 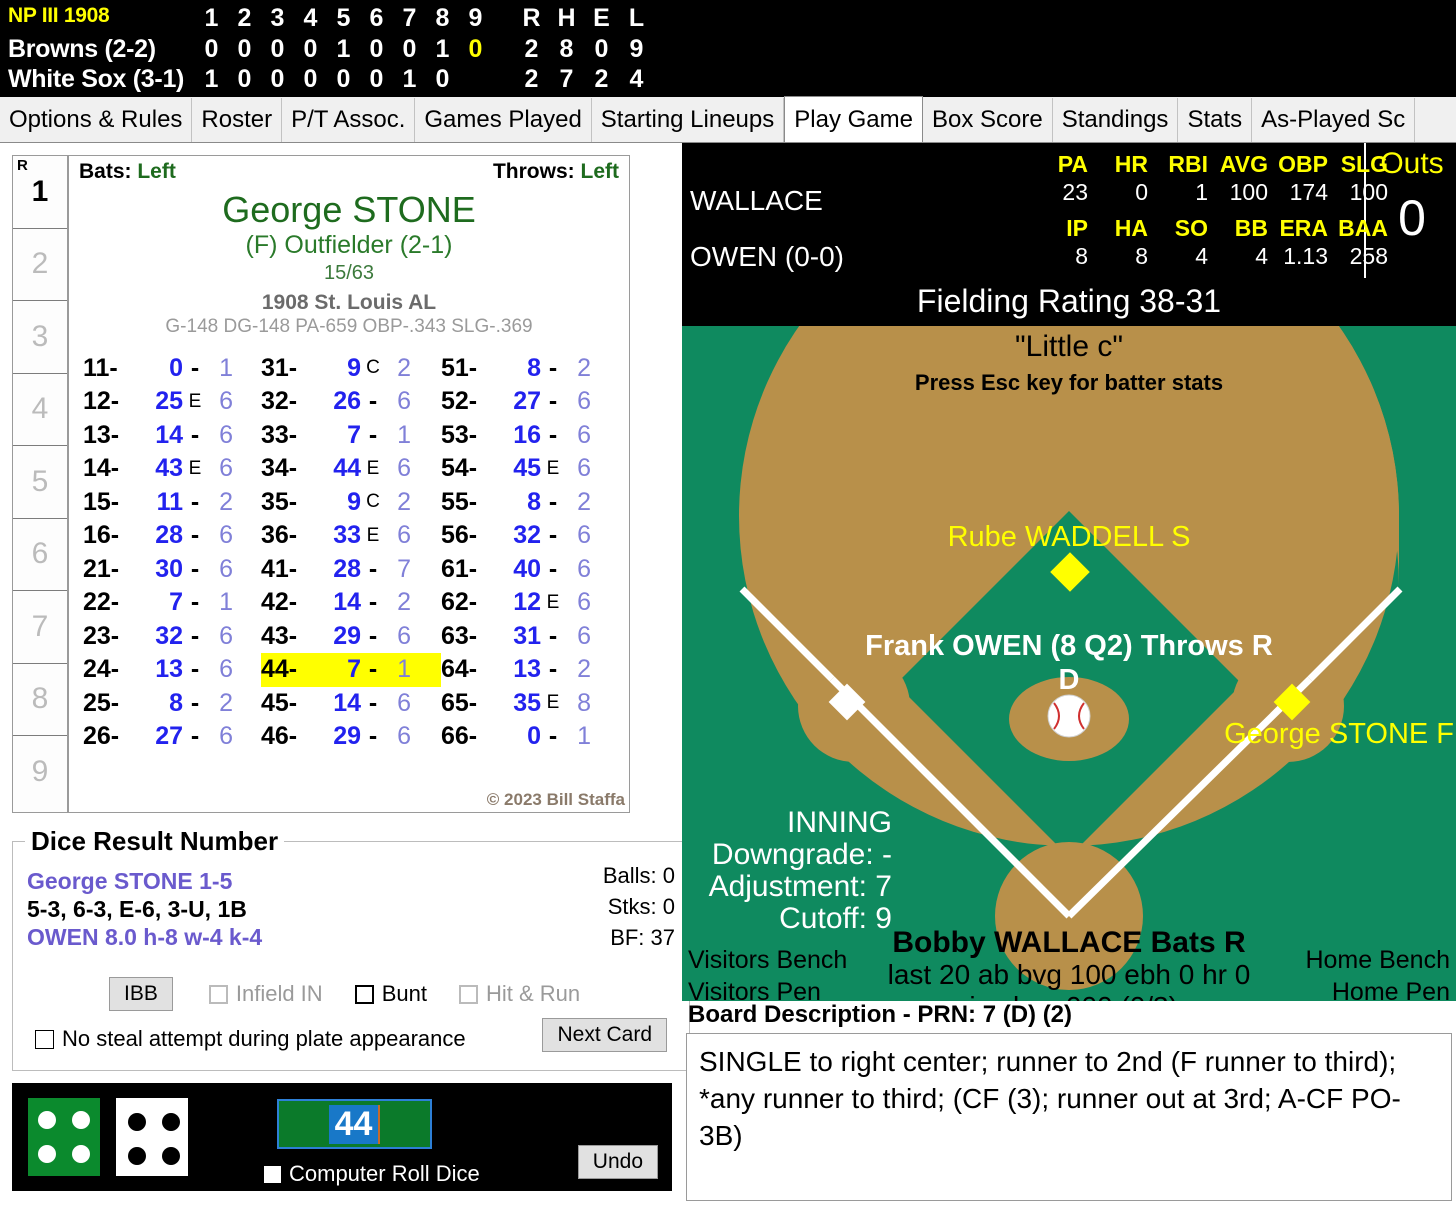 I want to click on bunt-checkbox-box, so click(x=364, y=994).